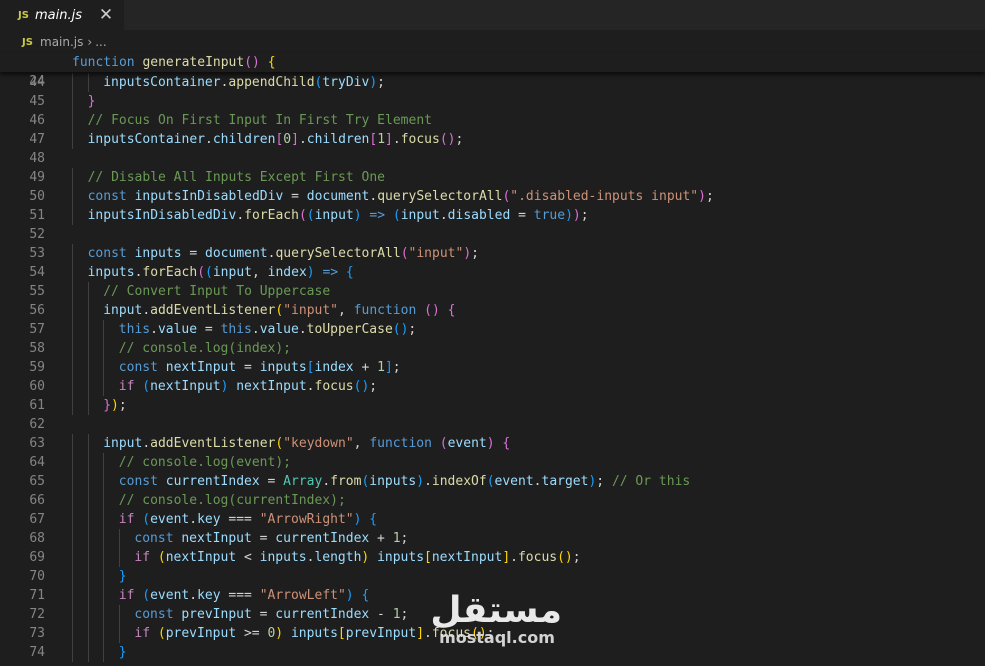 Image resolution: width=985 pixels, height=666 pixels. I want to click on code-line: 54 inputs.forEach((input, index) => {, so click(492, 272).